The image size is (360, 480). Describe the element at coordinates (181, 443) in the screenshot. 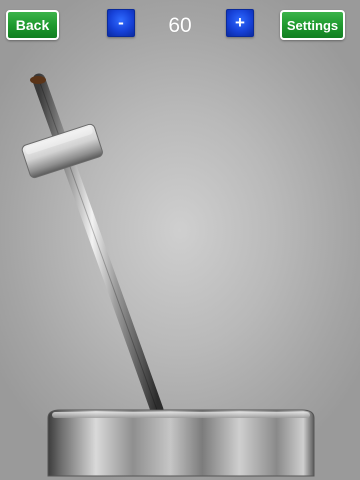

I see `metal-base-icon` at that location.